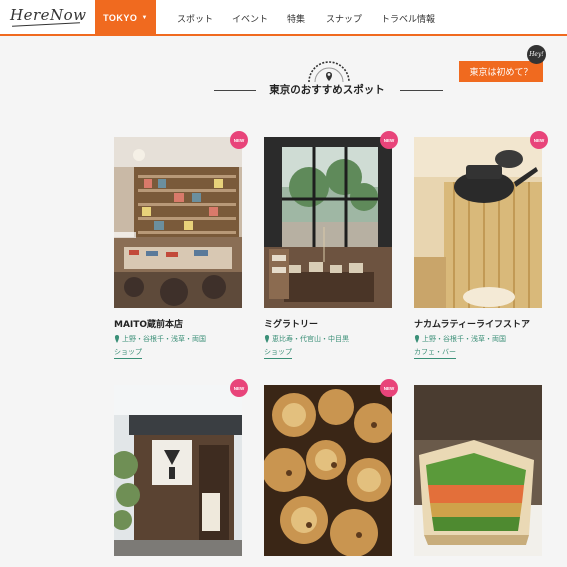 The height and width of the screenshot is (567, 567). I want to click on section-title: 東京のおすすめスポット, so click(327, 90).